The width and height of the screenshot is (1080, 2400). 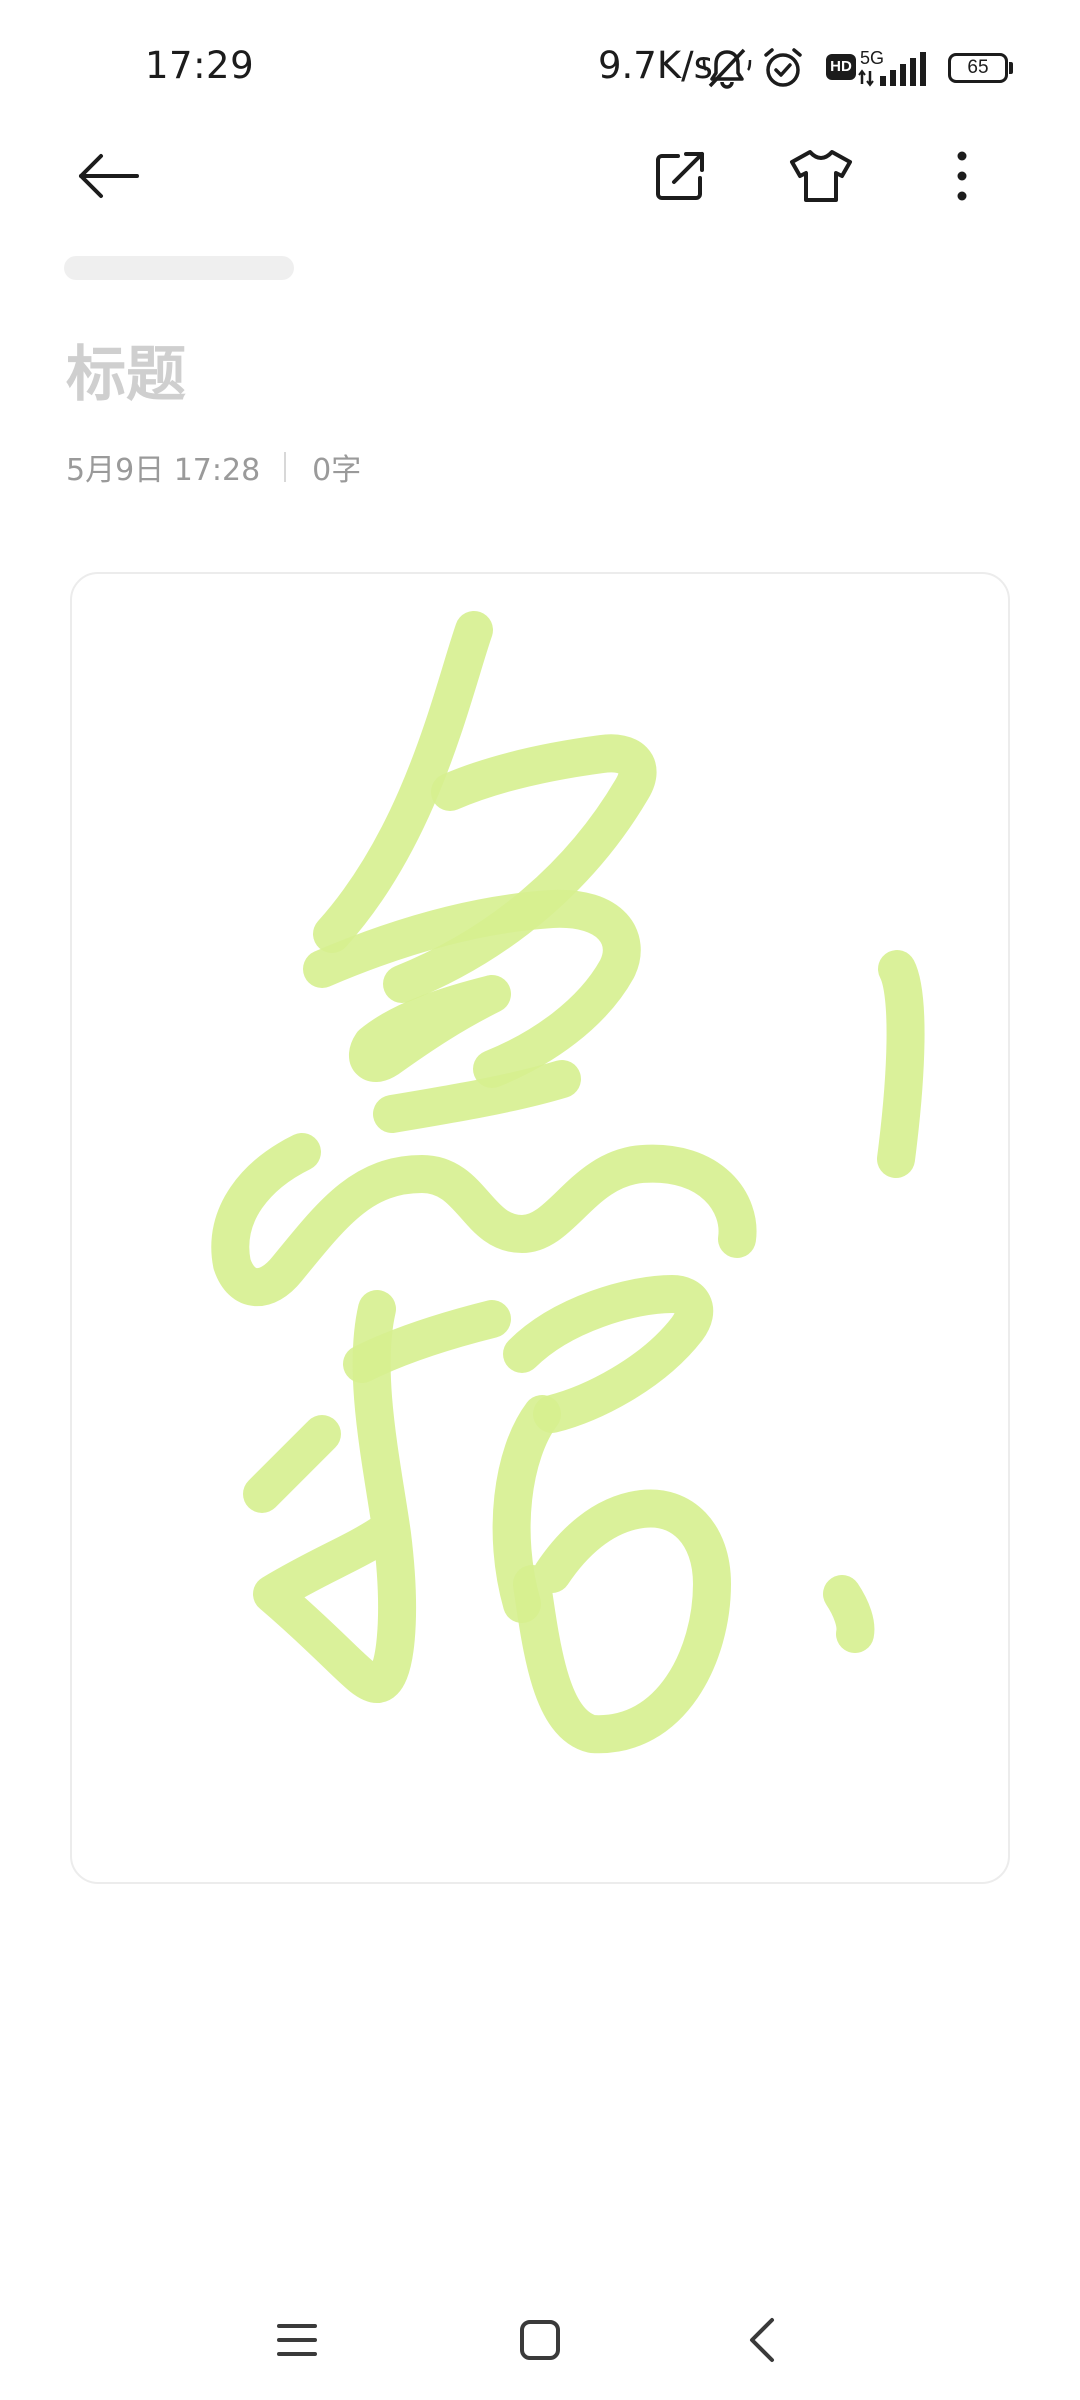 I want to click on back-arrow-icon, so click(x=109, y=176).